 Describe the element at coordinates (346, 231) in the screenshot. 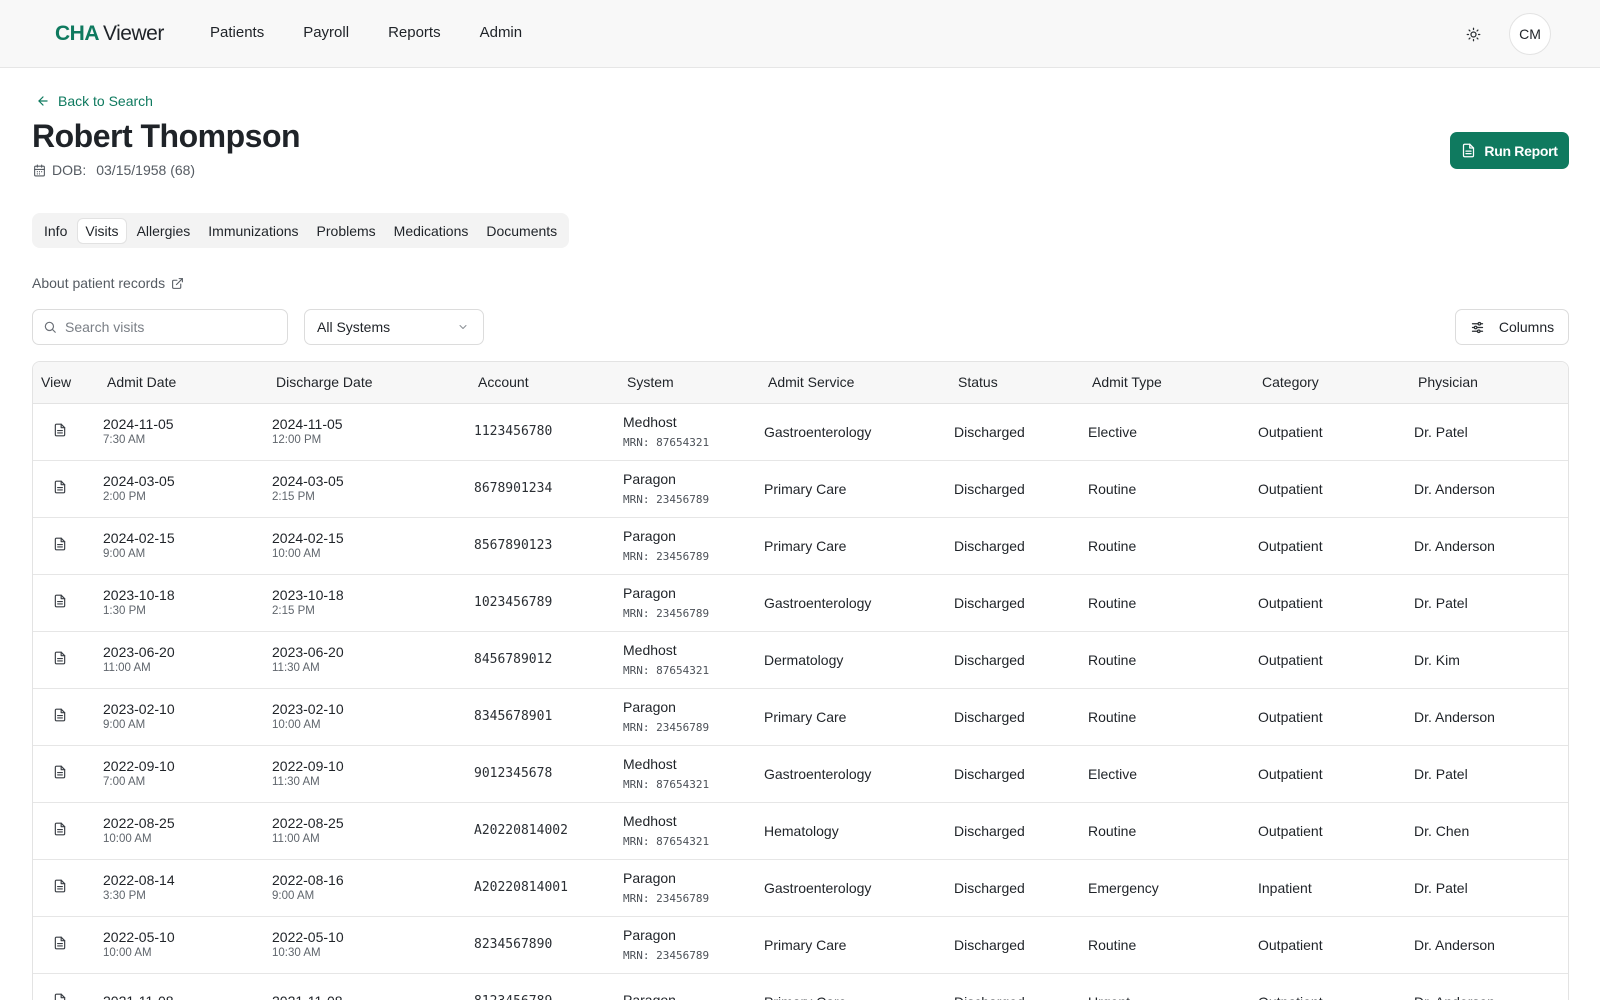

I see `tab-problems: Problems` at that location.